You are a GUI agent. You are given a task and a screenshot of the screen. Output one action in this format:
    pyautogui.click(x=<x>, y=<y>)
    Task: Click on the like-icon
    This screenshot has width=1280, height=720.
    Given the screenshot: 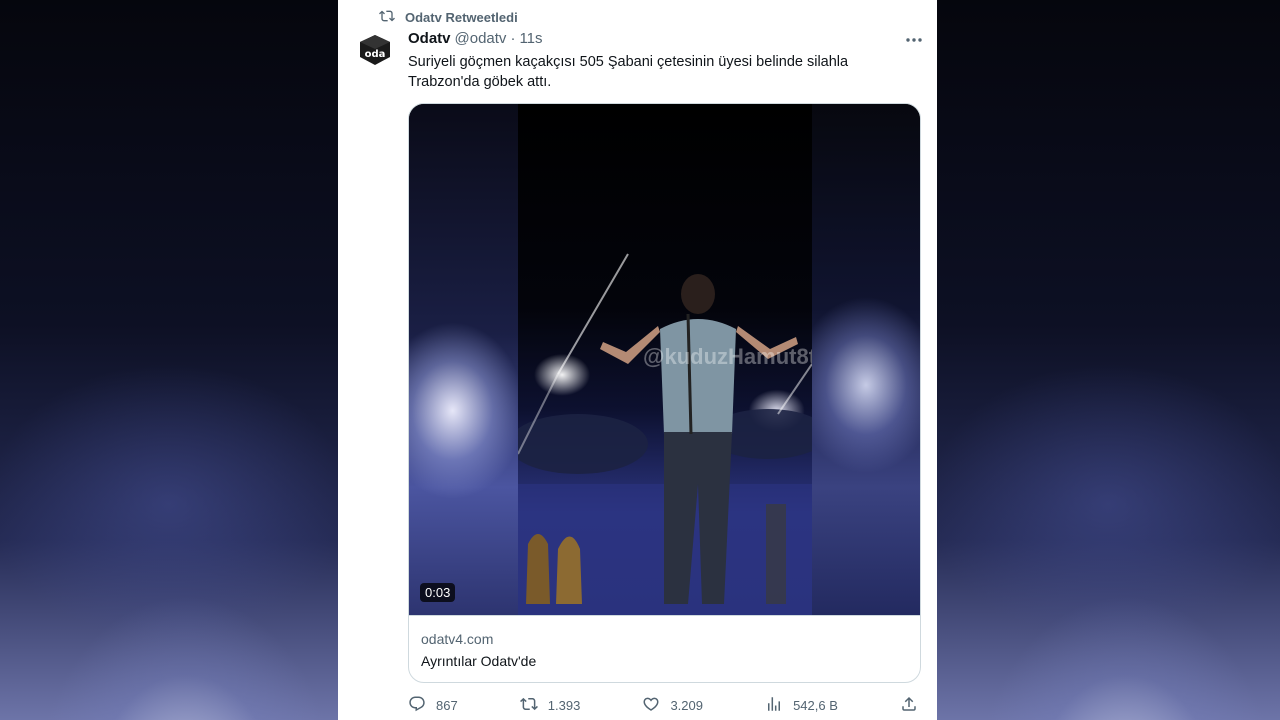 What is the action you would take?
    pyautogui.click(x=651, y=705)
    